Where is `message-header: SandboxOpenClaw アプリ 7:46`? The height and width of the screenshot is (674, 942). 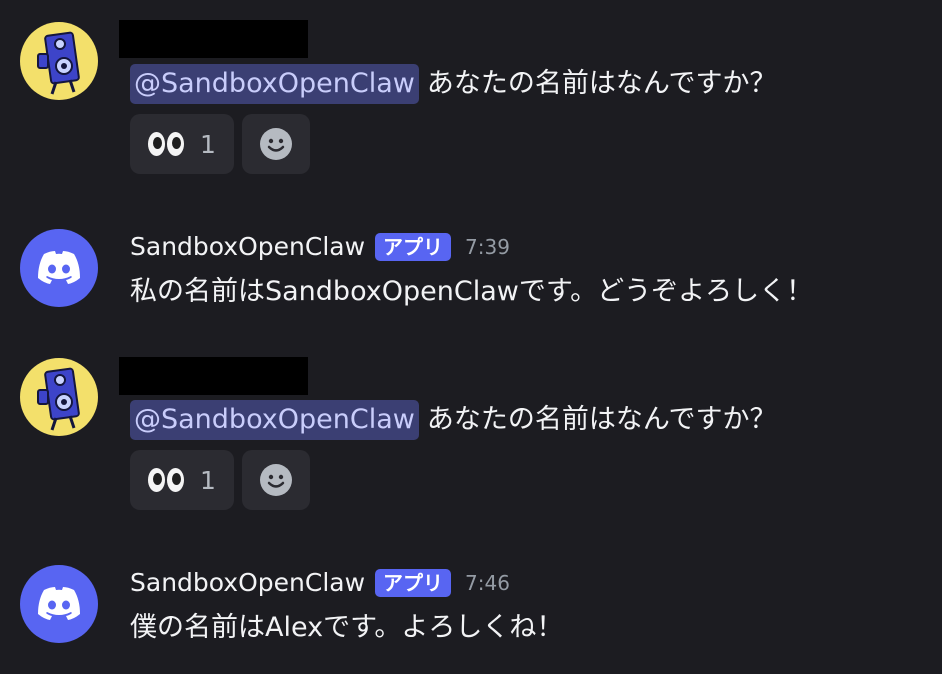 message-header: SandboxOpenClaw アプリ 7:46 is located at coordinates (320, 582).